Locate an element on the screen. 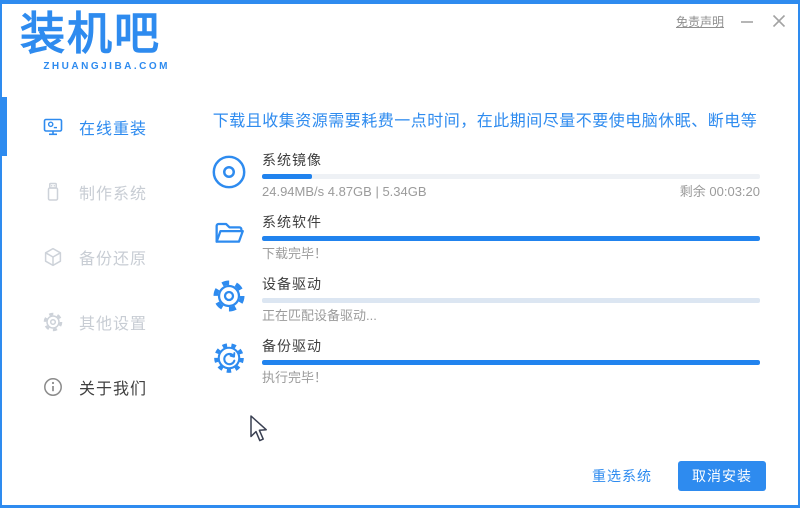 The height and width of the screenshot is (508, 800). footer-actions: 重选系统 取消安装 is located at coordinates (679, 476).